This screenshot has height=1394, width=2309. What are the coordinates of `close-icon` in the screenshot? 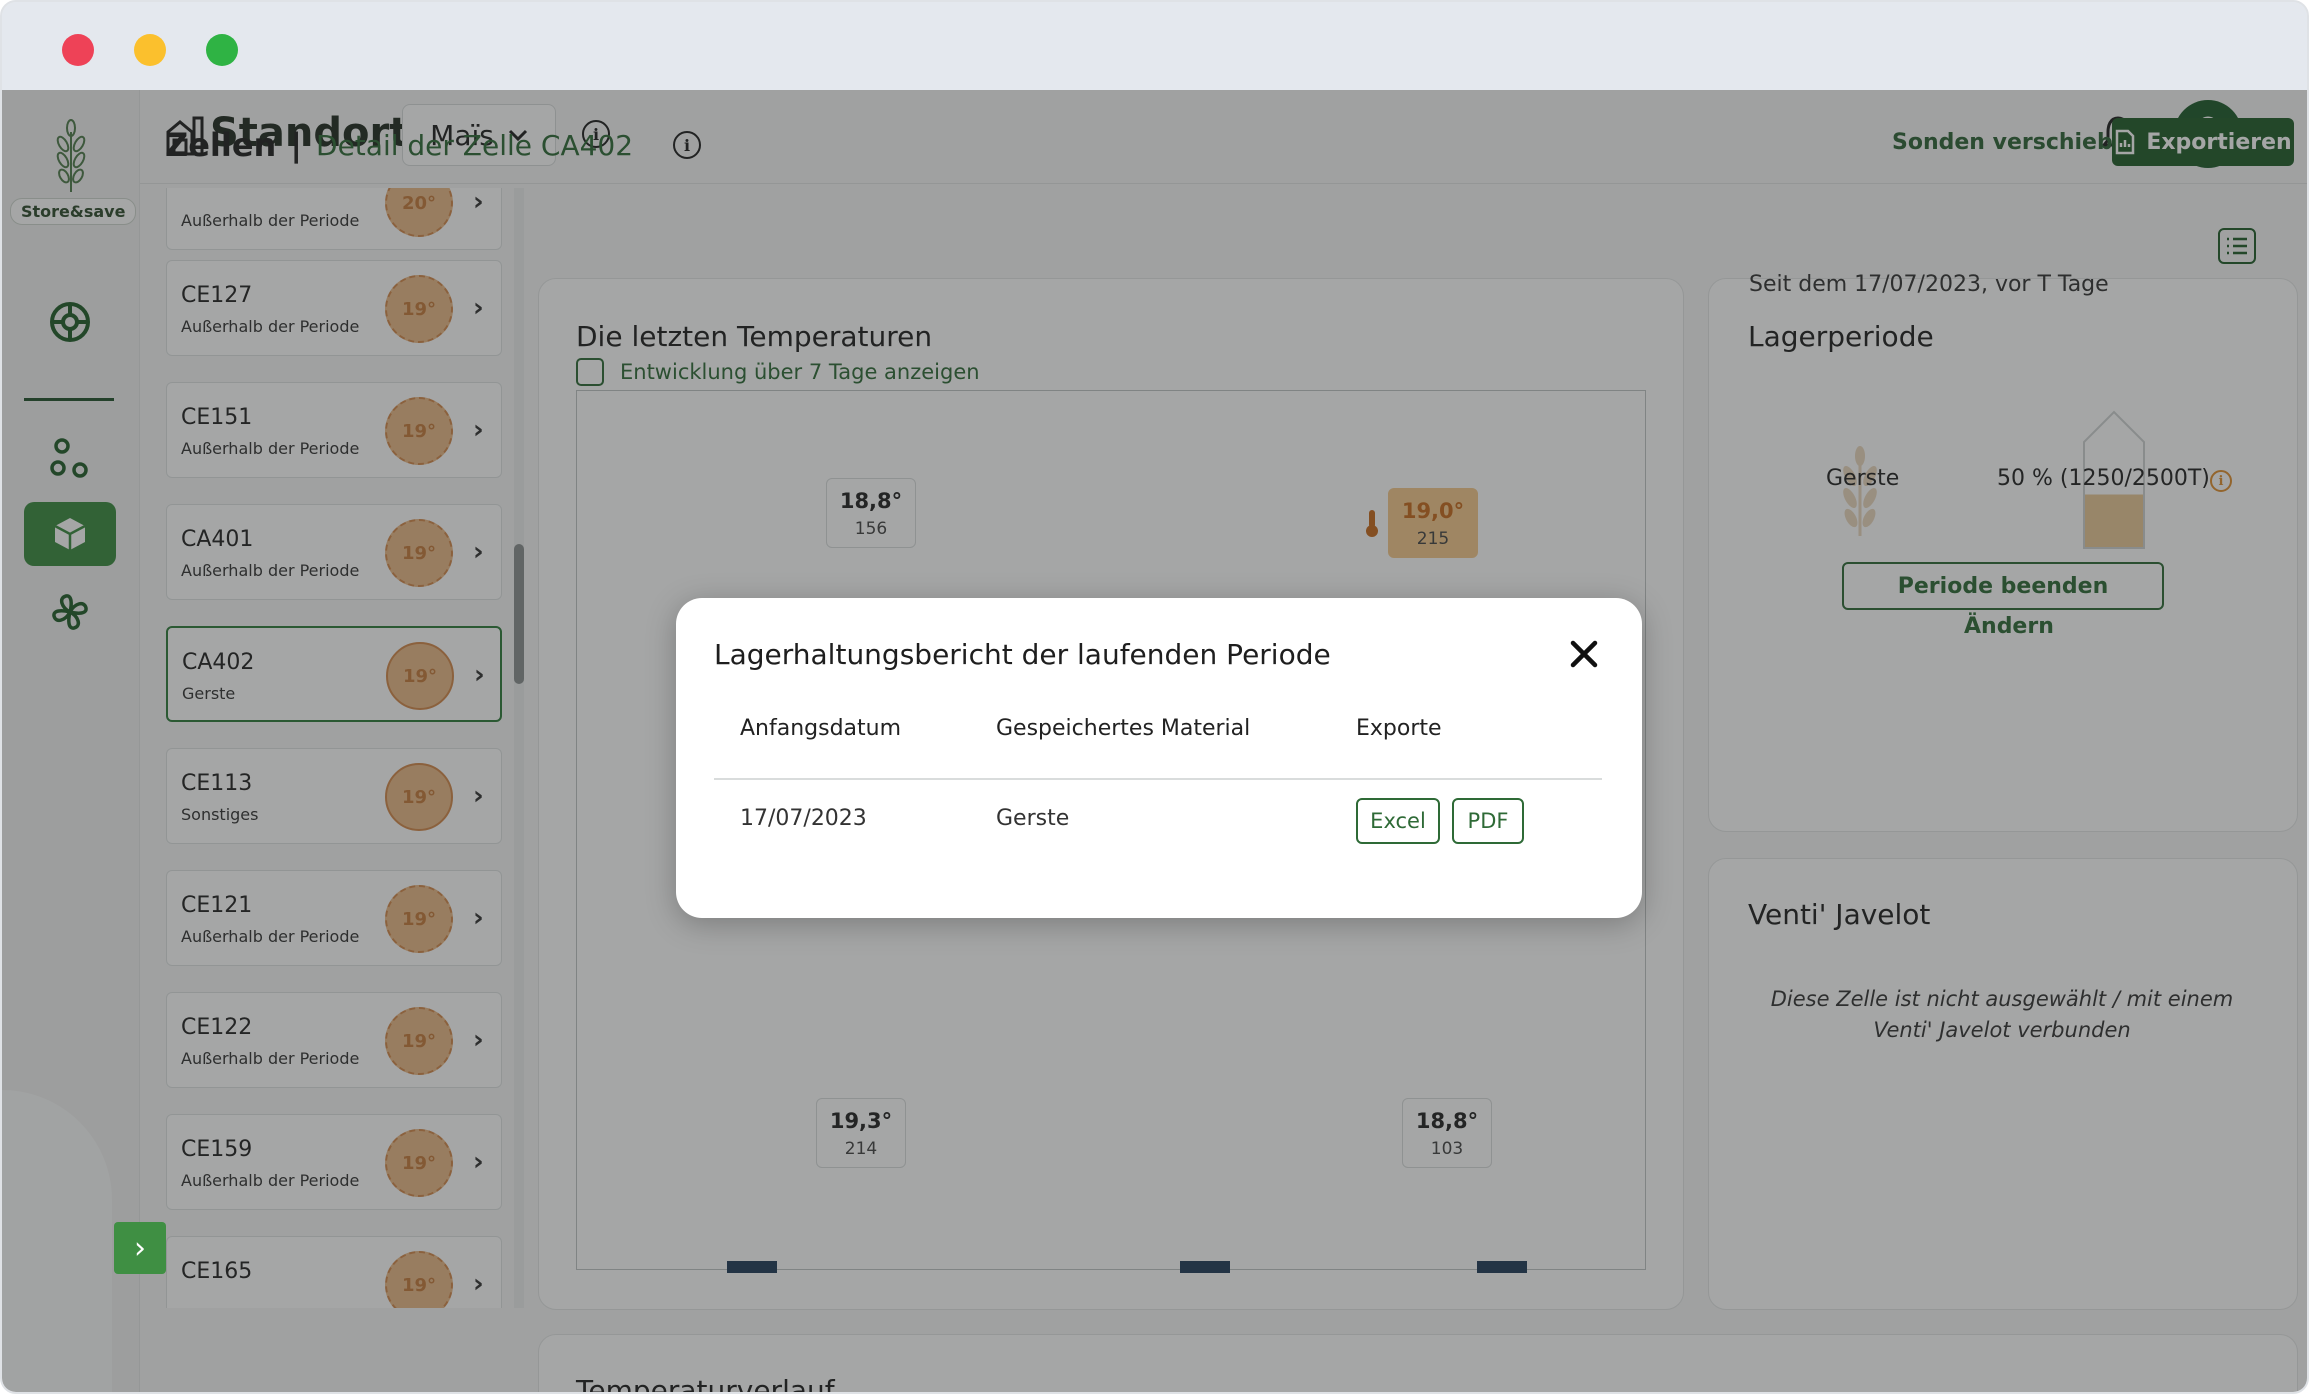 It's located at (1584, 654).